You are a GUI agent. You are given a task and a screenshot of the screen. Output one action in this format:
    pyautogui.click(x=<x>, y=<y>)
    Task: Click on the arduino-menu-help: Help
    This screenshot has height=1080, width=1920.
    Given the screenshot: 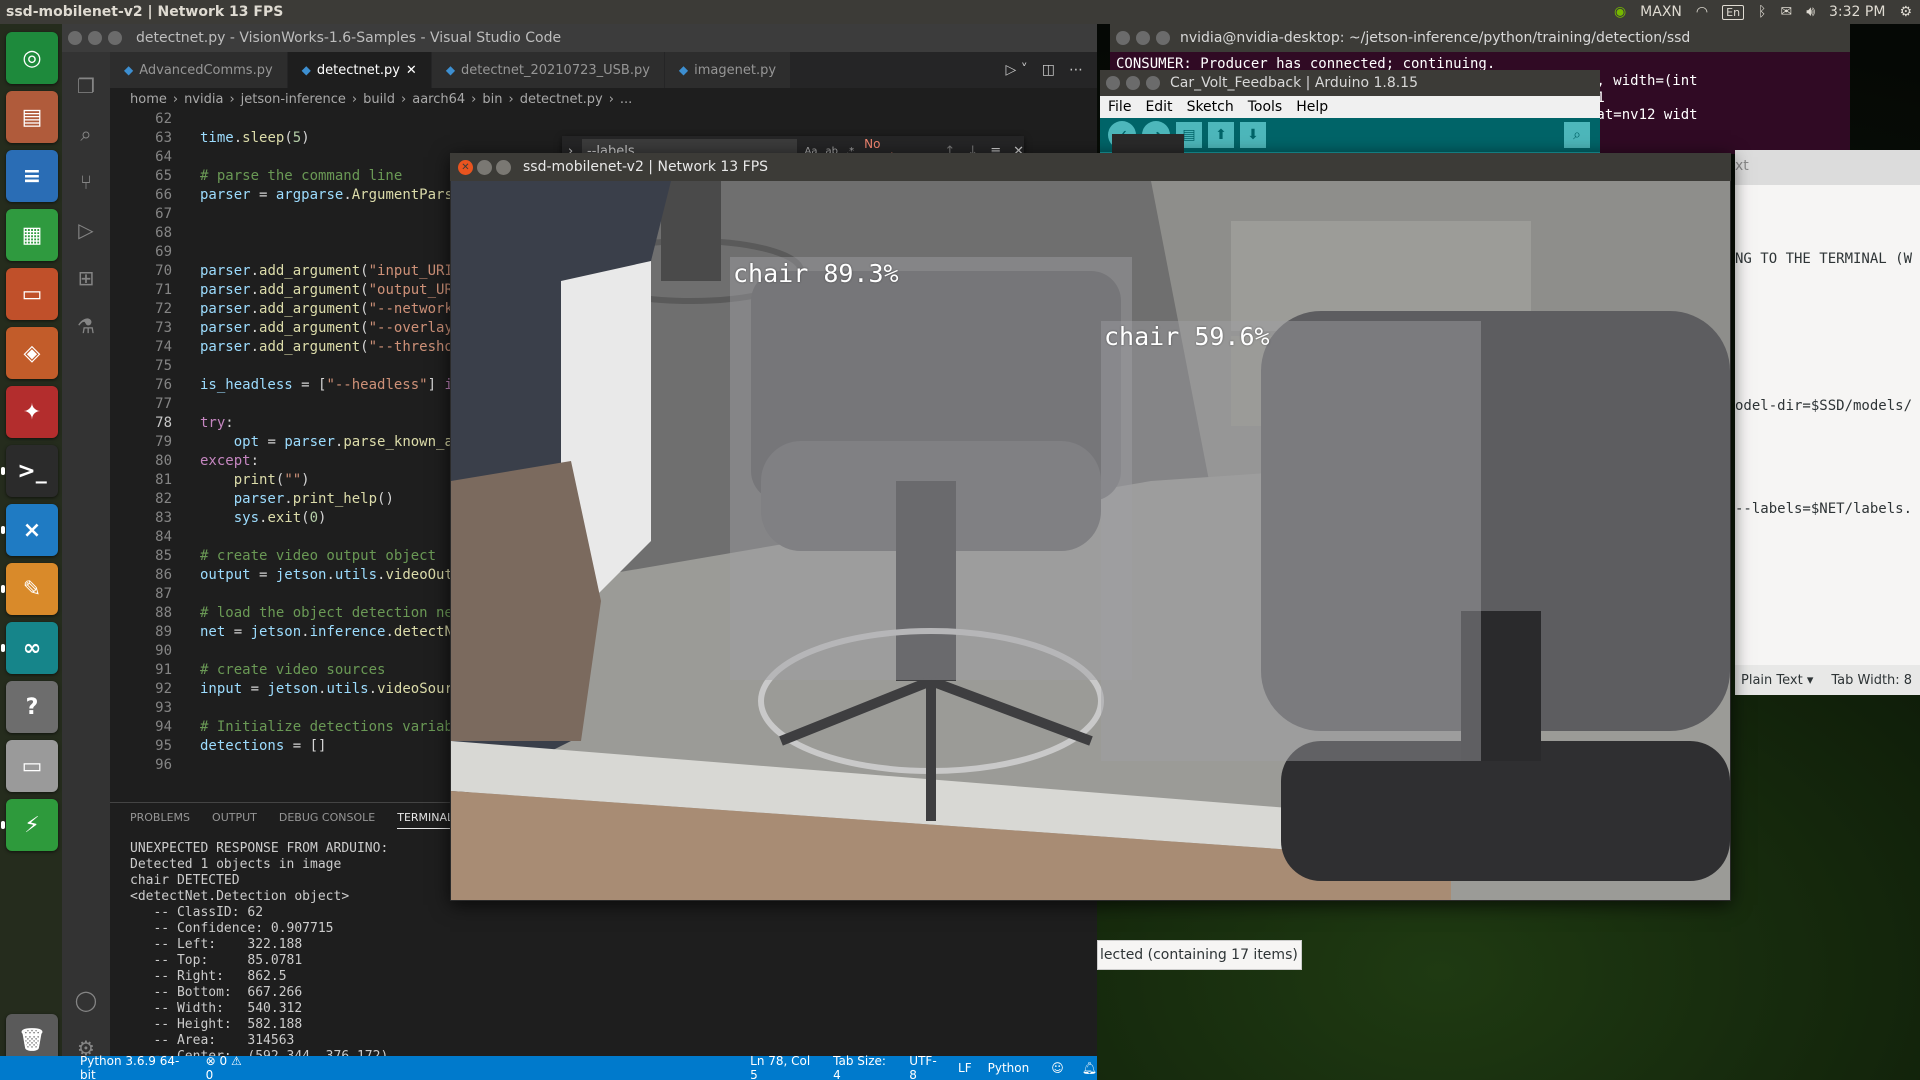 What is the action you would take?
    pyautogui.click(x=1312, y=107)
    